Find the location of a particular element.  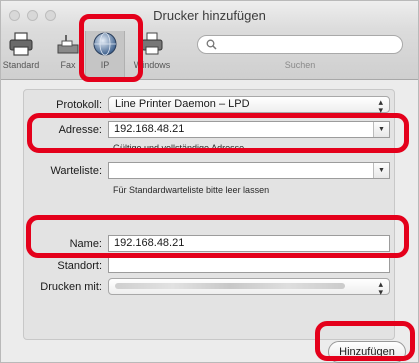

toolbar: Standard Fax IP Windows Suchen is located at coordinates (209, 54).